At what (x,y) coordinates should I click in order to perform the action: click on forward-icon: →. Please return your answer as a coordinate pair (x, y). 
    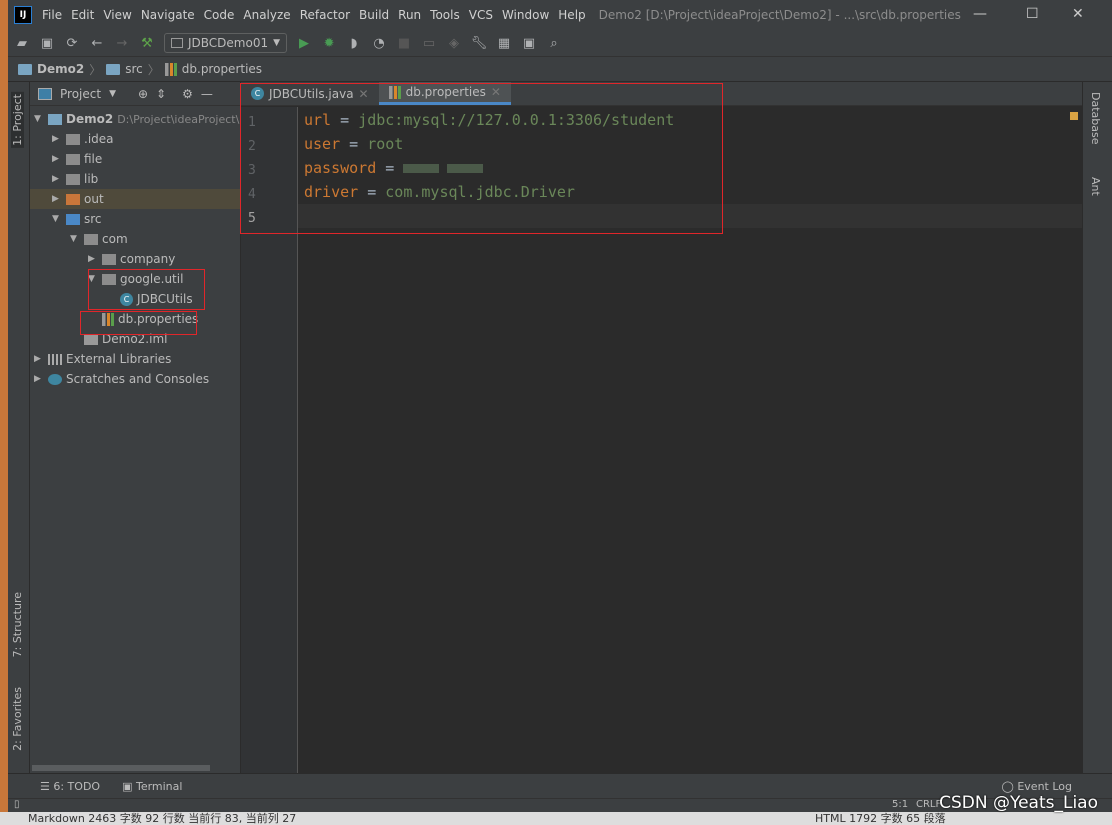
    Looking at the image, I should click on (122, 43).